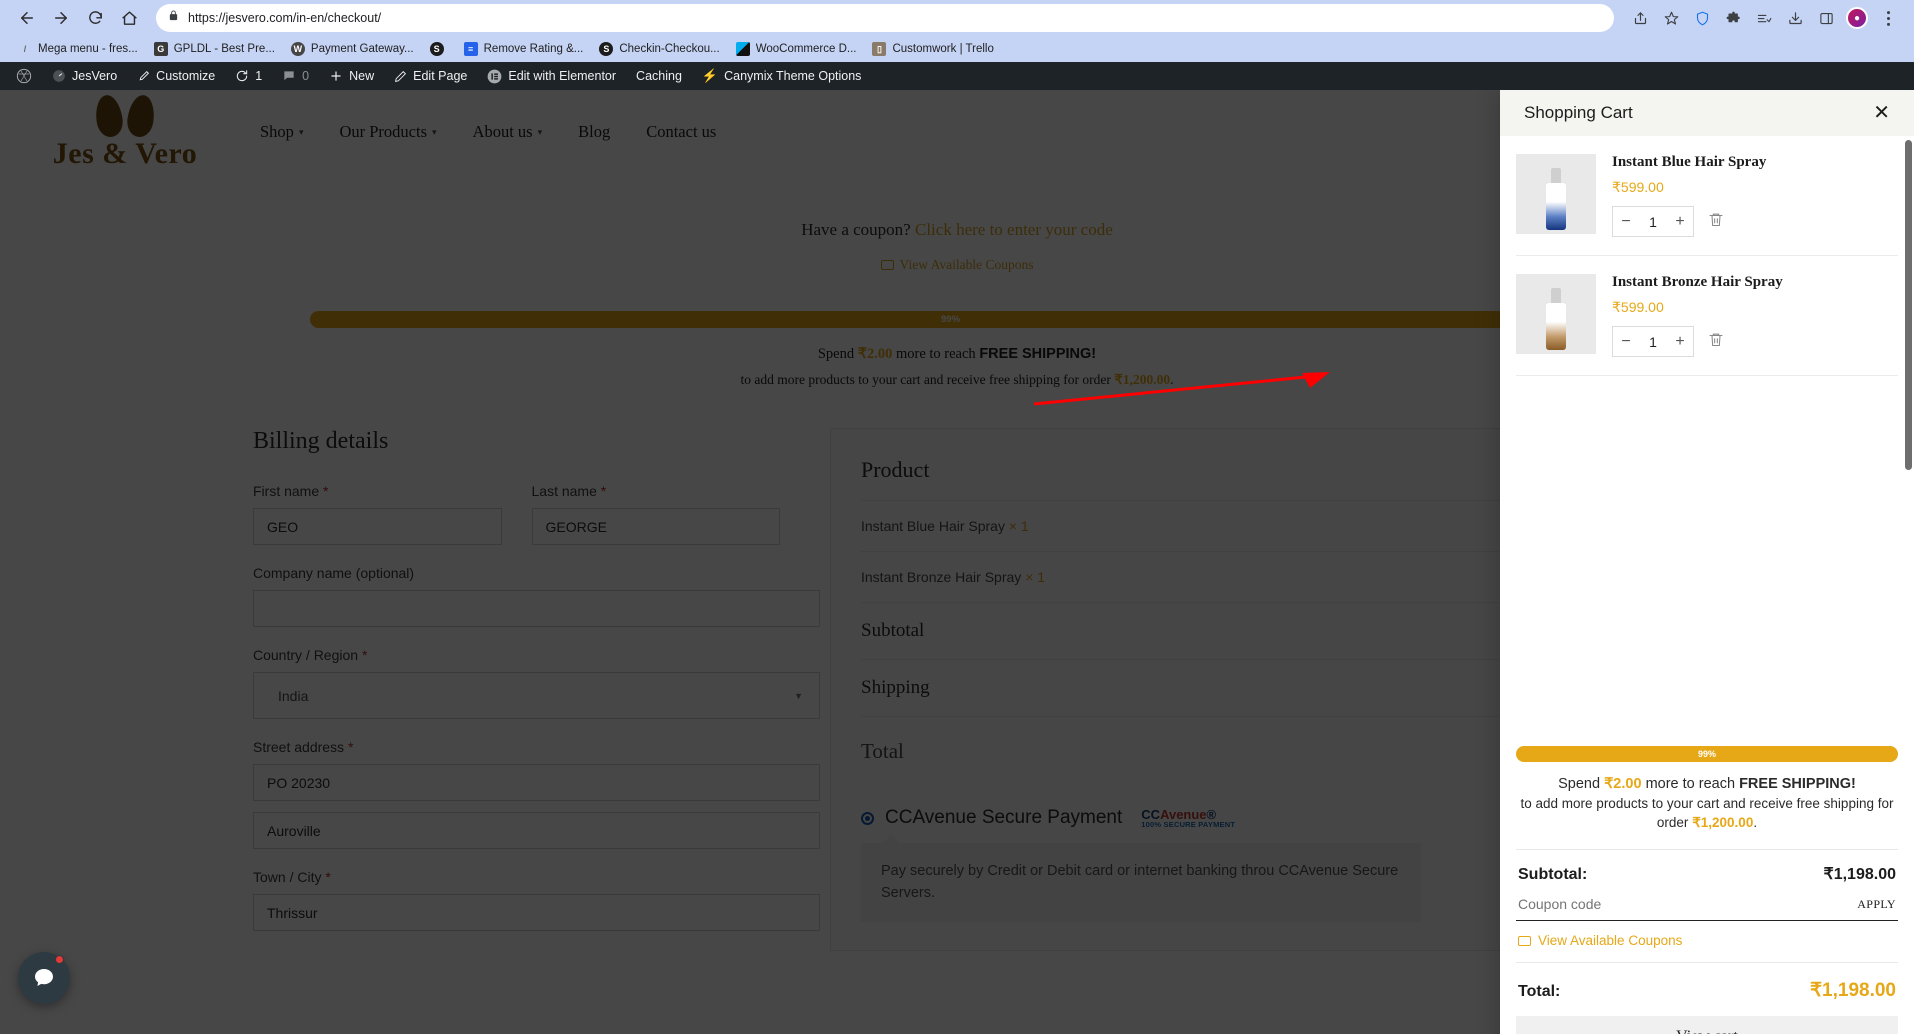 This screenshot has height=1034, width=1914. Describe the element at coordinates (1707, 1025) in the screenshot. I see `view-cart-button: View cart` at that location.